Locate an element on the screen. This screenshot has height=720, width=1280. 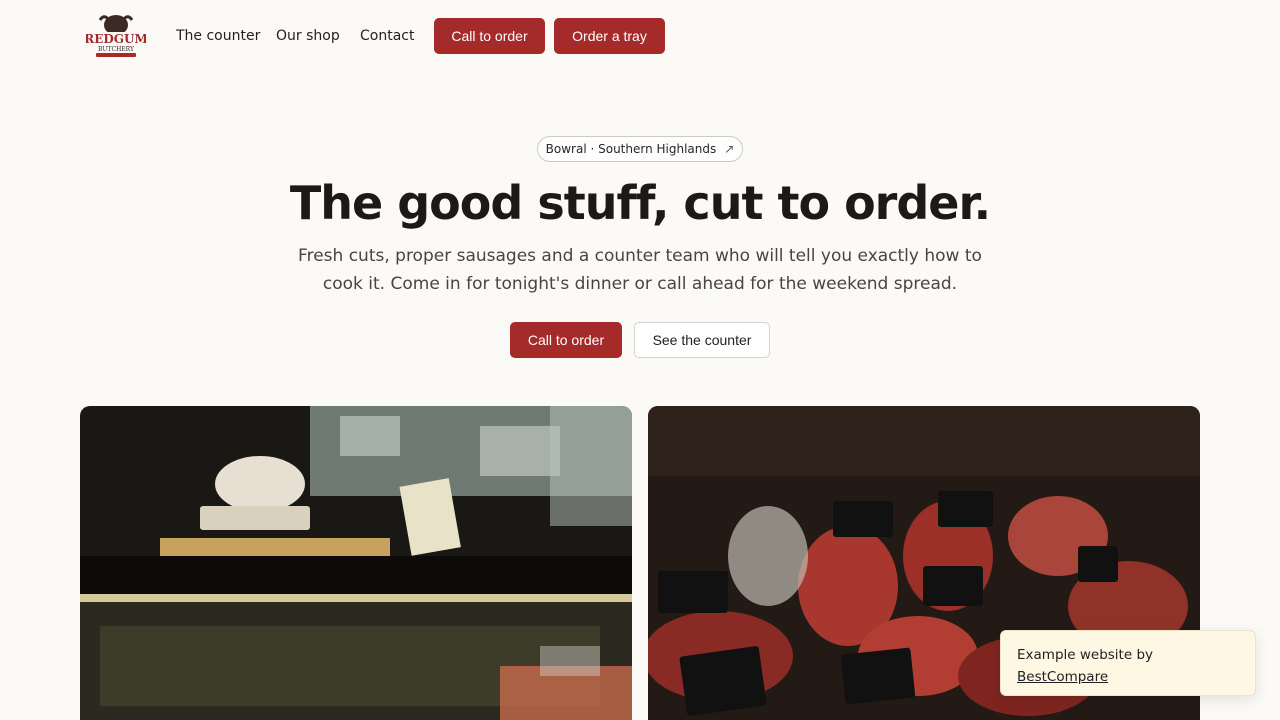
hero-call-to-order-button: Call to order is located at coordinates (566, 340).